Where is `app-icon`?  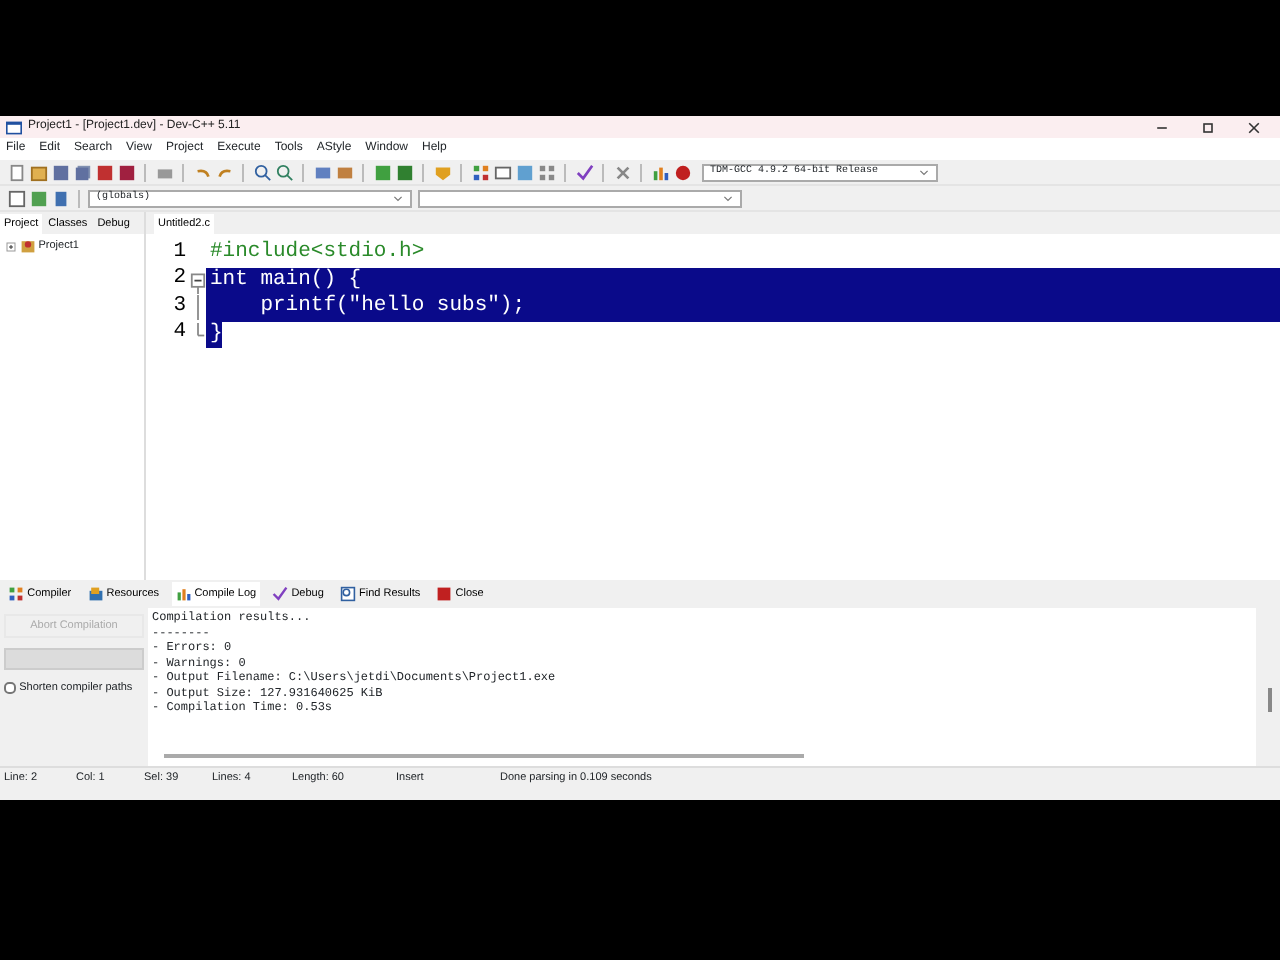
app-icon is located at coordinates (14, 127).